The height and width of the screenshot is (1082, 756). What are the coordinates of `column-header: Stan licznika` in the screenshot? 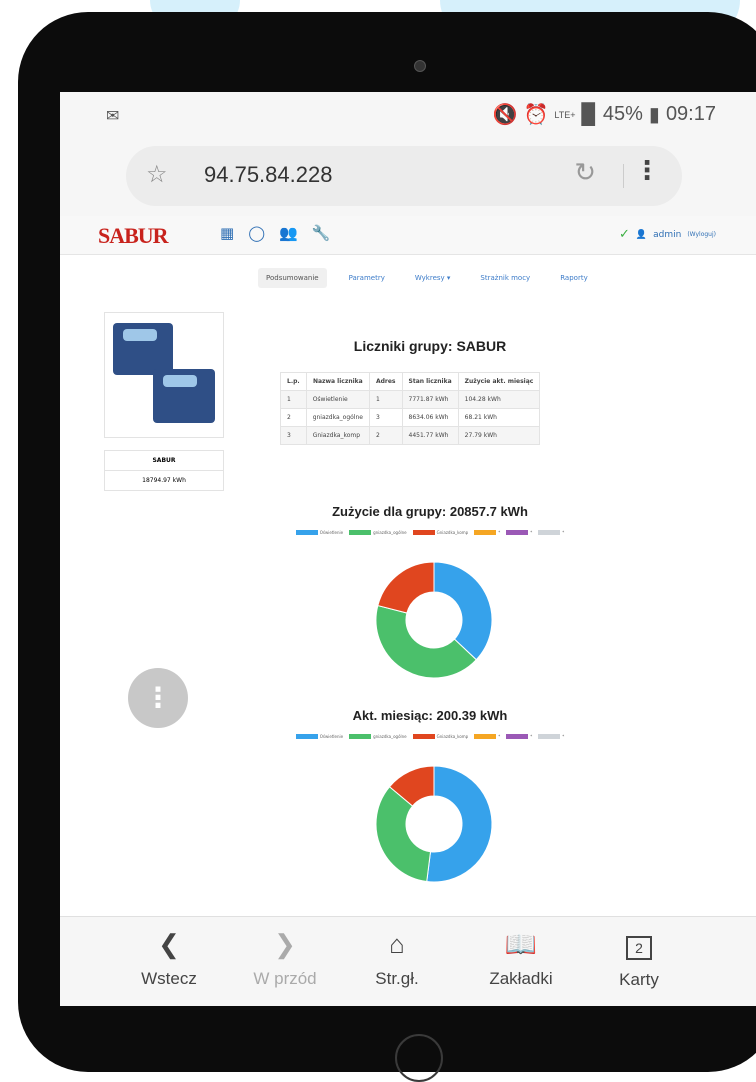 It's located at (430, 381).